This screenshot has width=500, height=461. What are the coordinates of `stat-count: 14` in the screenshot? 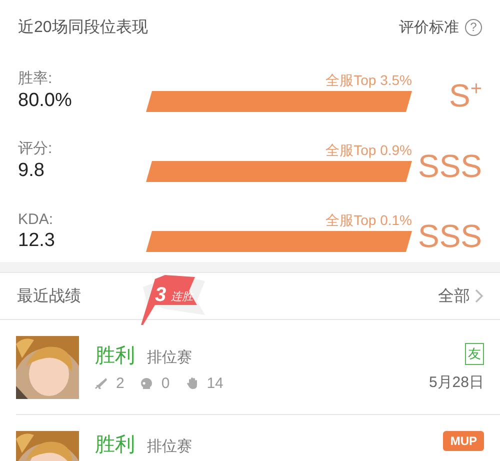 It's located at (215, 383).